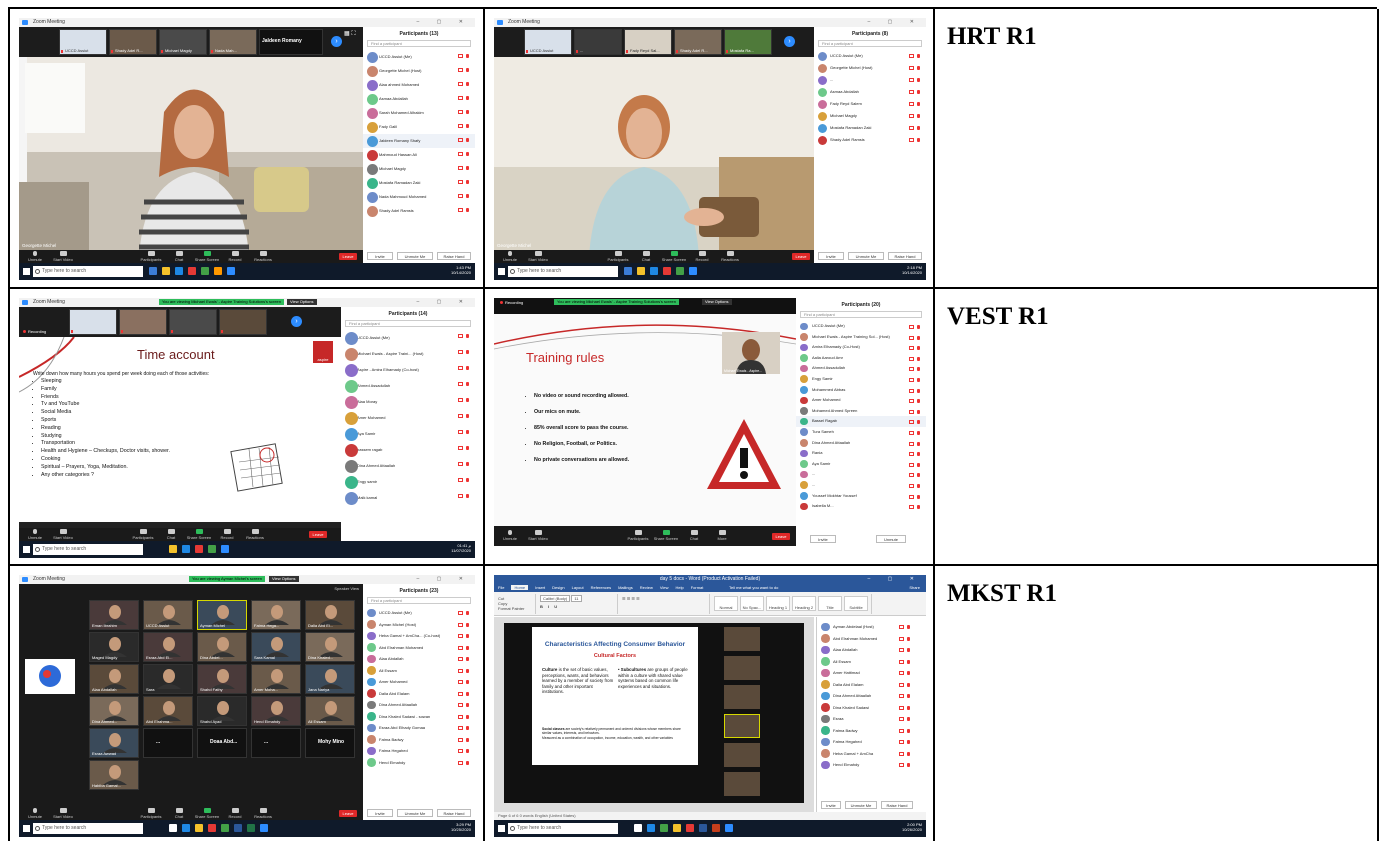 Image resolution: width=1384 pixels, height=841 pixels. Describe the element at coordinates (235, 813) in the screenshot. I see `record-button: Record` at that location.